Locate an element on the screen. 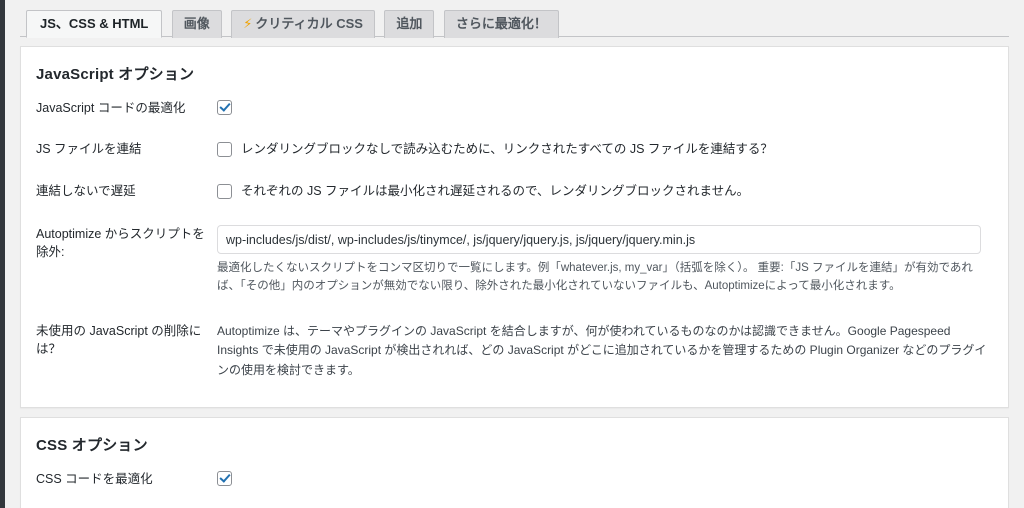  tab-label: クリティカル CSS is located at coordinates (309, 23).